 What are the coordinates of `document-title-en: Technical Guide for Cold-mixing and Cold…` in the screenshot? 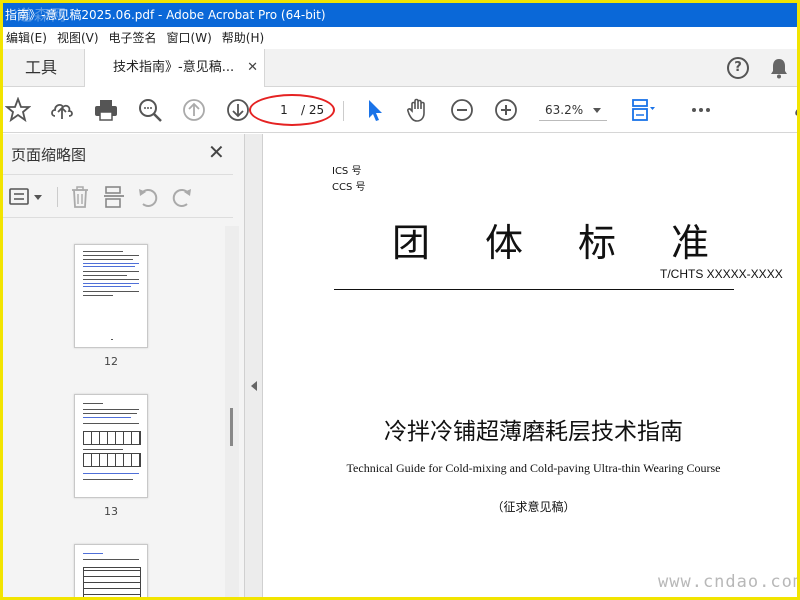 It's located at (533, 468).